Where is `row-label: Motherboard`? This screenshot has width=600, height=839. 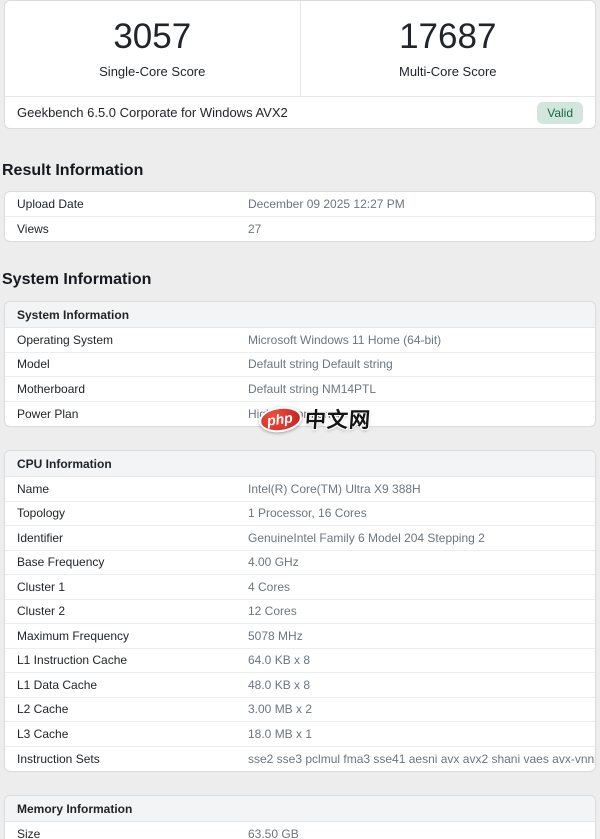 row-label: Motherboard is located at coordinates (51, 388).